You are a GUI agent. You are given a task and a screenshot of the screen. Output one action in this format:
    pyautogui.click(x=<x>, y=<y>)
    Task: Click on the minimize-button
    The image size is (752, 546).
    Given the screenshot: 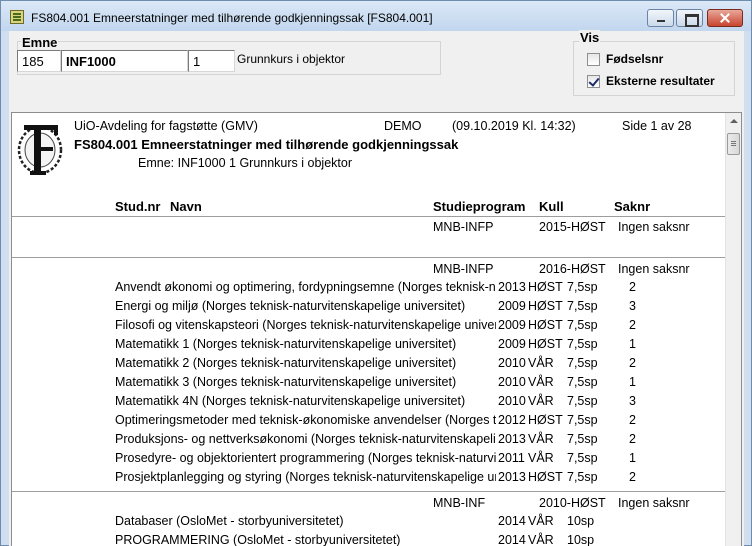 What is the action you would take?
    pyautogui.click(x=660, y=18)
    